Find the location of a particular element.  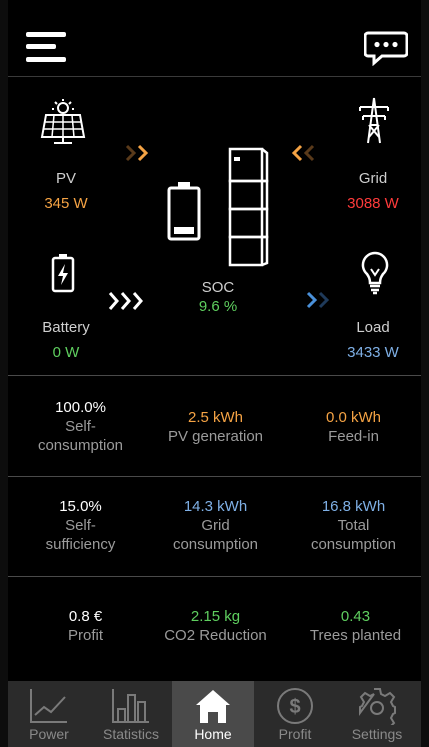

tab-power: Power is located at coordinates (49, 714).